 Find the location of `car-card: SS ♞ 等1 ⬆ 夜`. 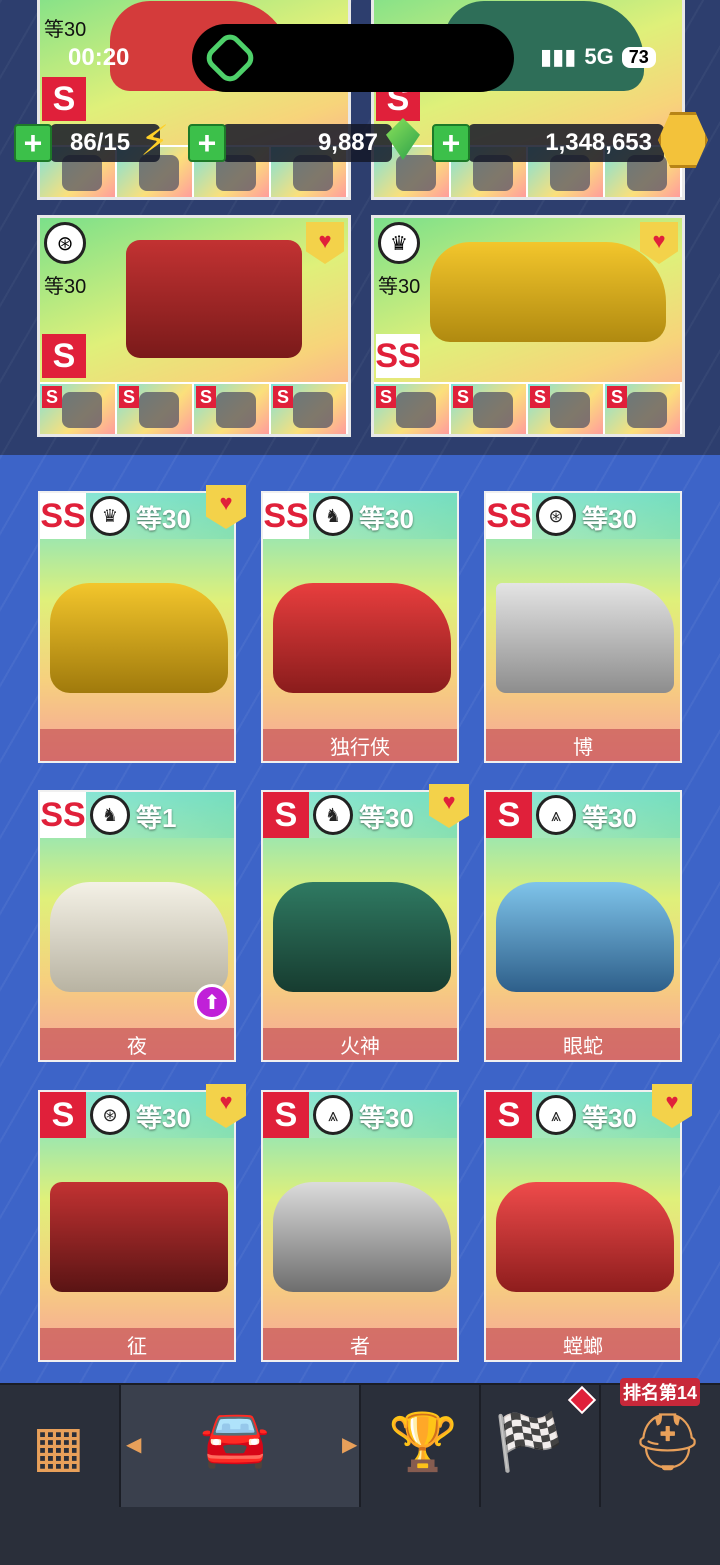

car-card: SS ♞ 等1 ⬆ 夜 is located at coordinates (137, 926).